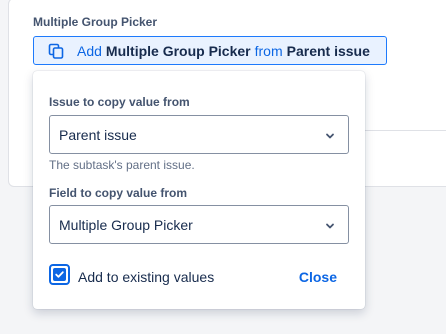 The image size is (446, 334). Describe the element at coordinates (199, 134) in the screenshot. I see `issue-select: Parent issue` at that location.